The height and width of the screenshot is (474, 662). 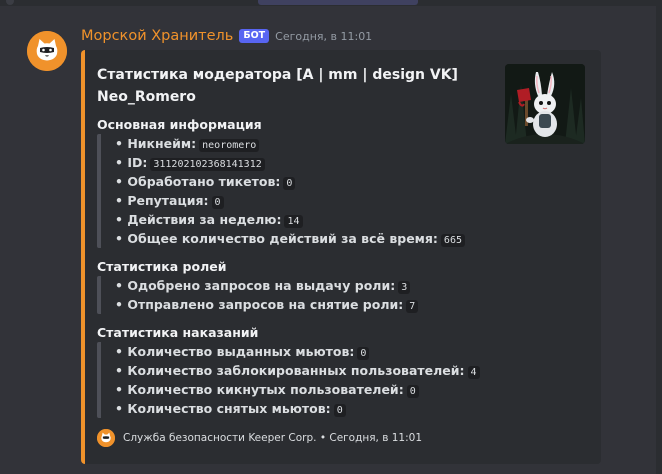 I want to click on embed-title-line-2: Neo_Romero, so click(x=146, y=97).